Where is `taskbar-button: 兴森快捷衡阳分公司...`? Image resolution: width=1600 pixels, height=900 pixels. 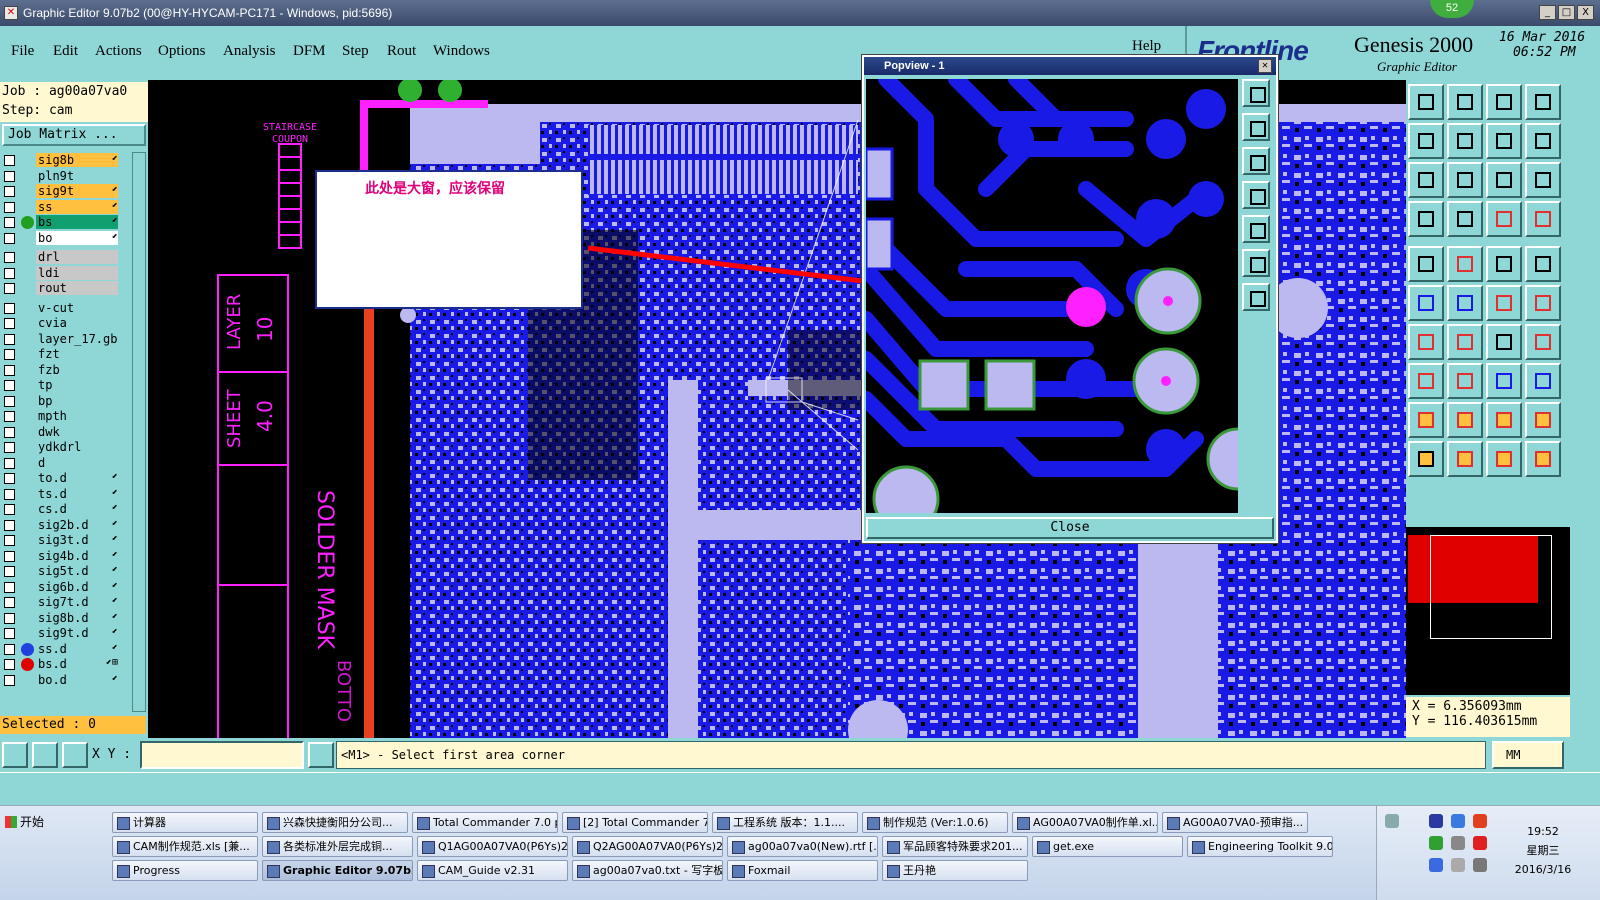 taskbar-button: 兴森快捷衡阳分公司... is located at coordinates (335, 822).